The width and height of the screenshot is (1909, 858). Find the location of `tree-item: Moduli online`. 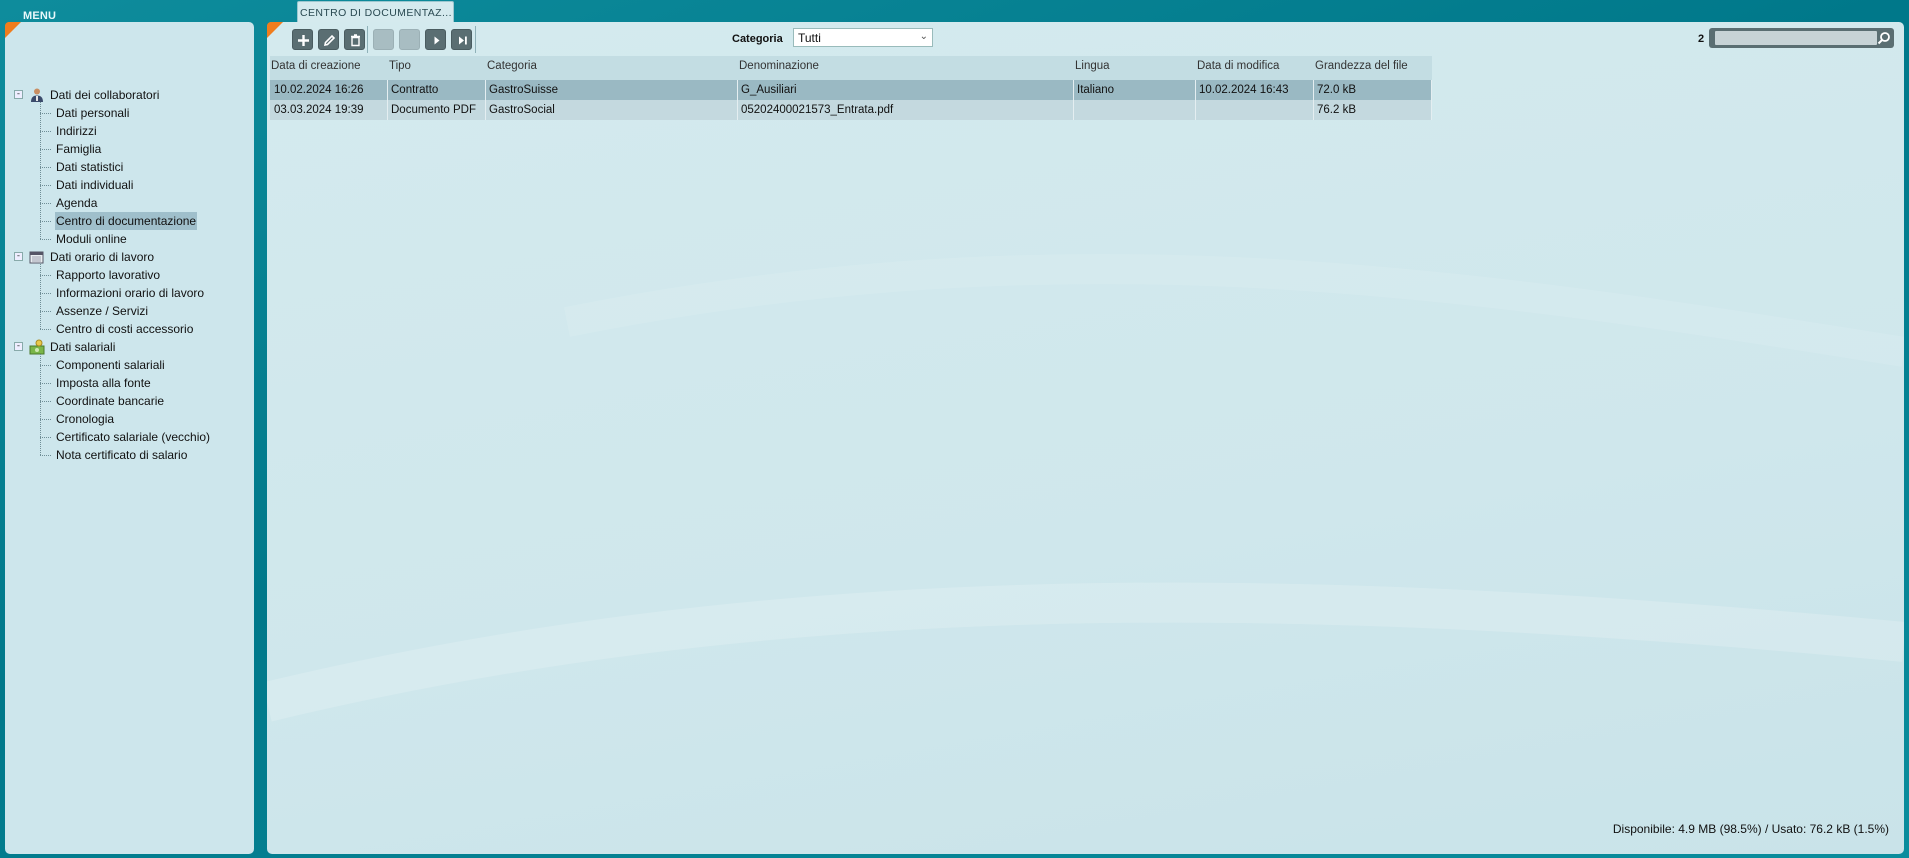

tree-item: Moduli online is located at coordinates (129, 239).